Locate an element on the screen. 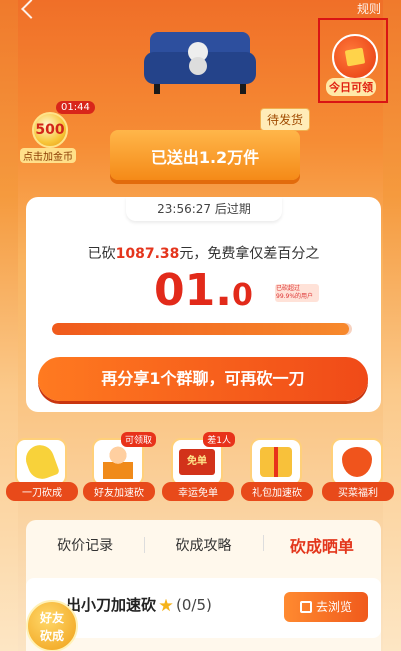  gift-flag-icon is located at coordinates (355, 57).